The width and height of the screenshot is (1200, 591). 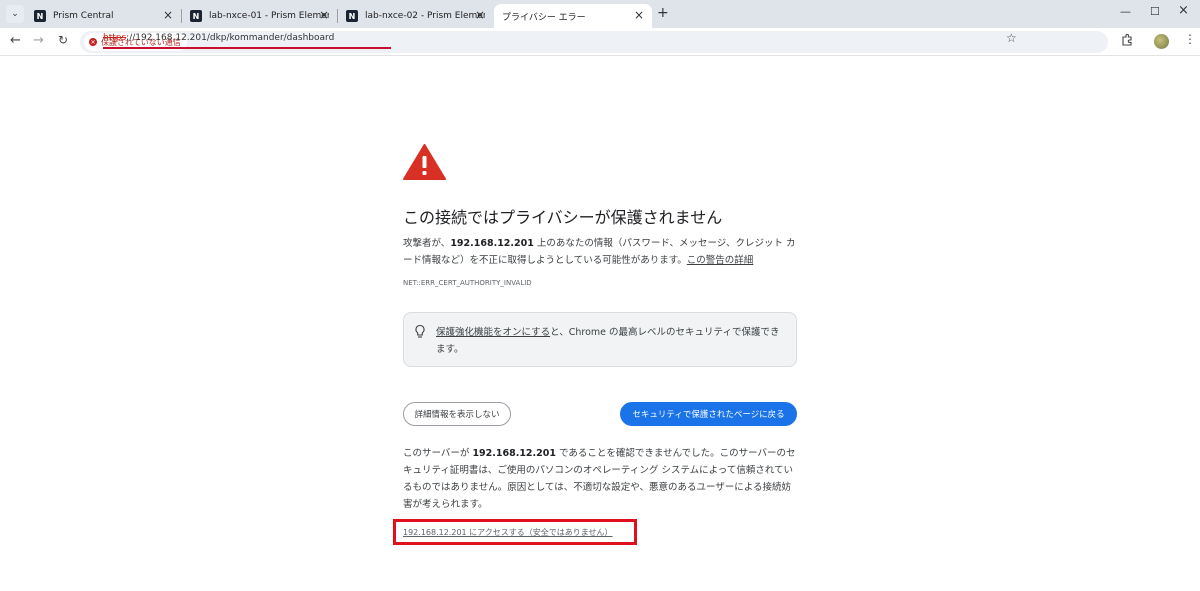 What do you see at coordinates (38, 40) in the screenshot?
I see `forward-button: →` at bounding box center [38, 40].